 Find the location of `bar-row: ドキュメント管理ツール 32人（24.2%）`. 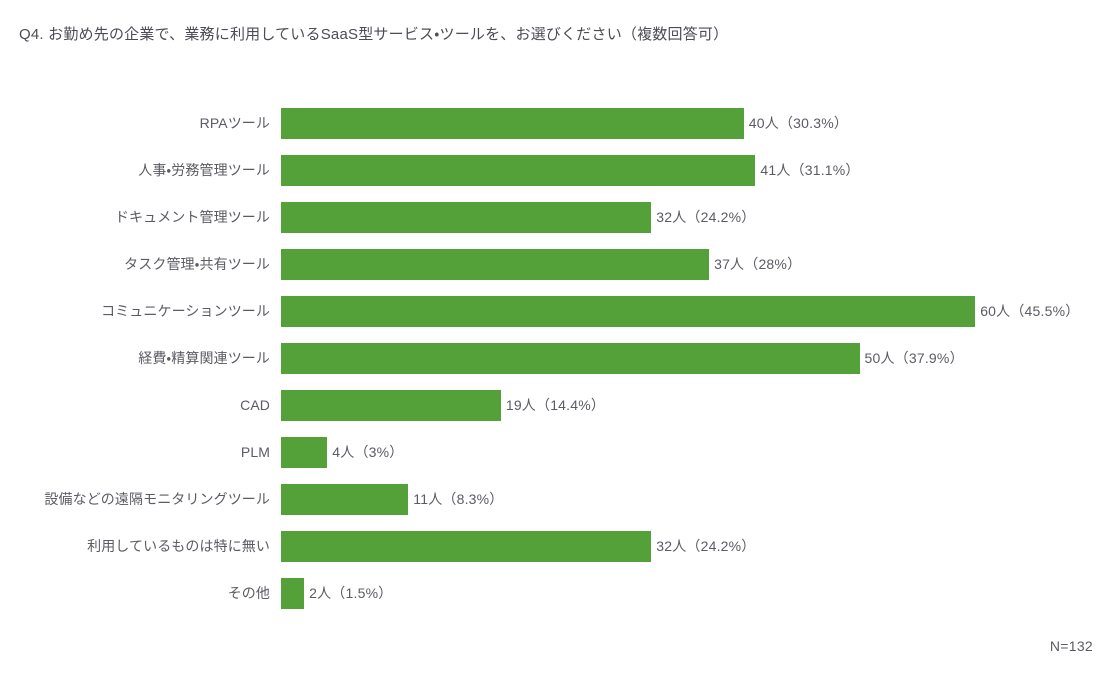

bar-row: ドキュメント管理ツール 32人（24.2%） is located at coordinates (555, 217).